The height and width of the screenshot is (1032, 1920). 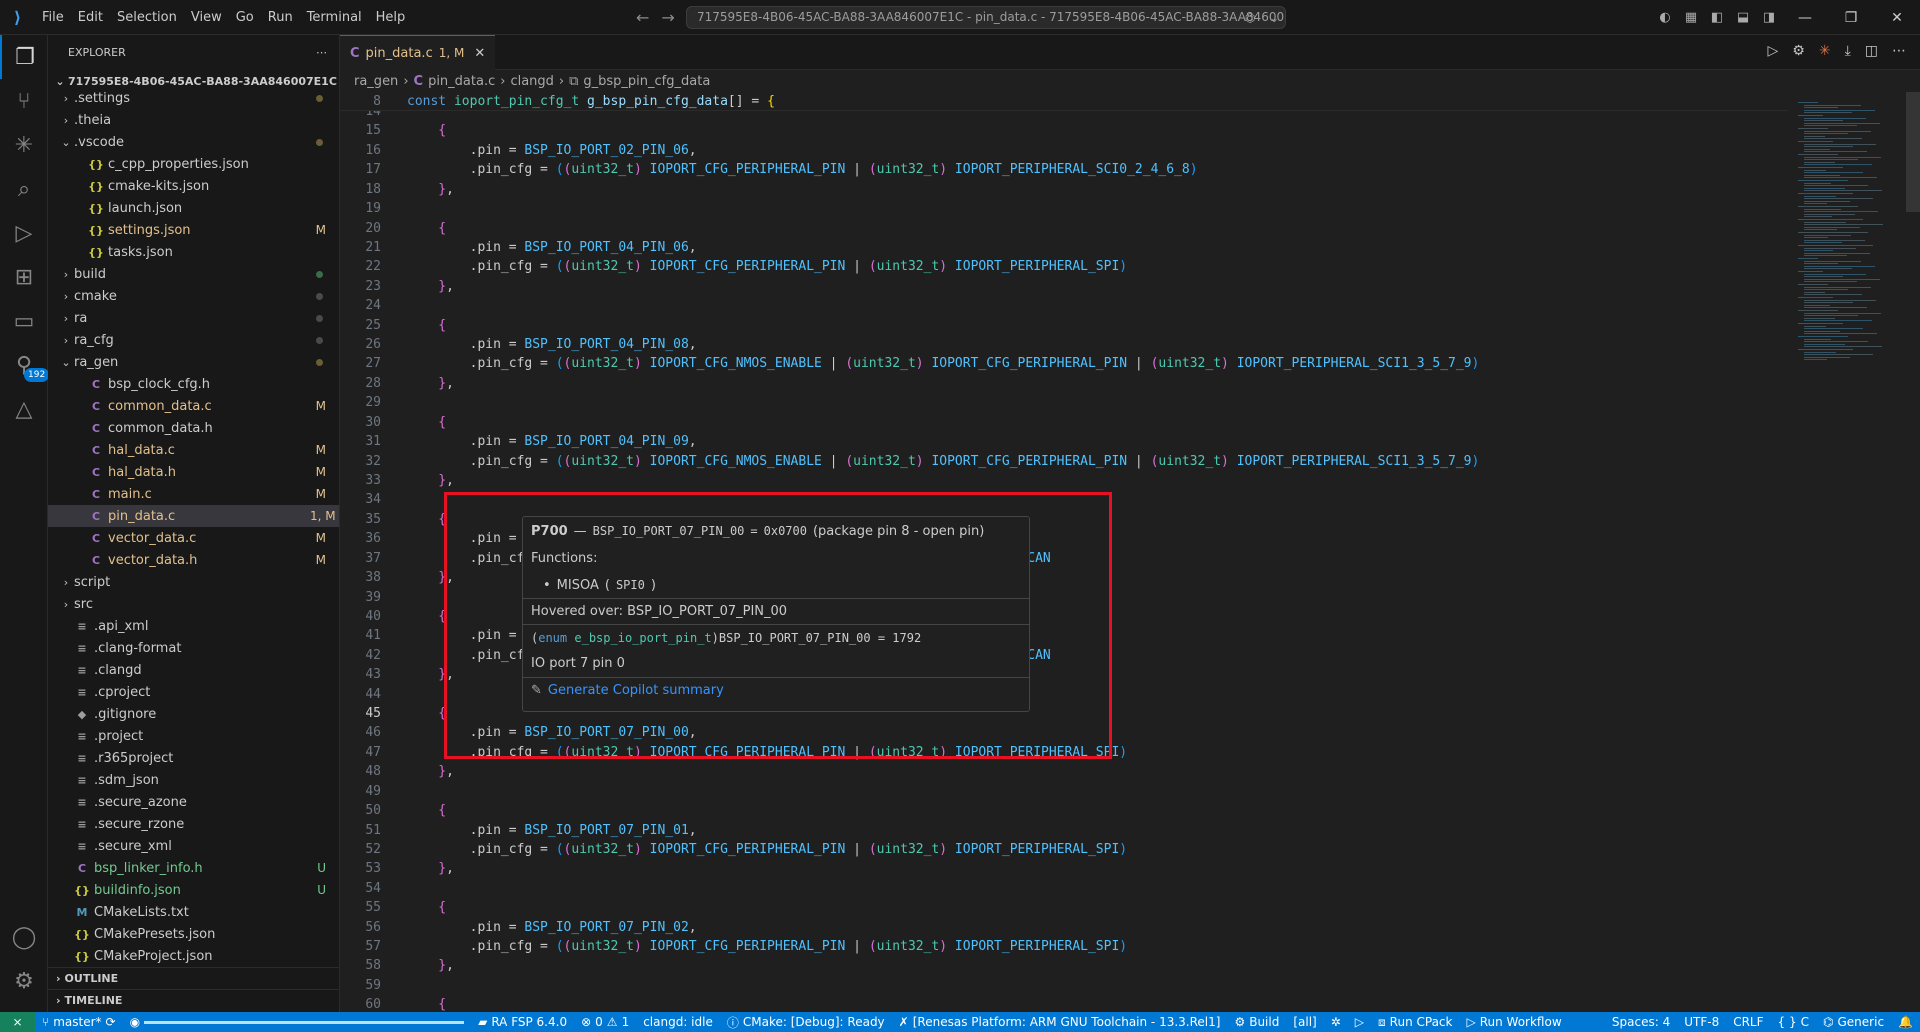 I want to click on tree-item--project: ≡ .project, so click(x=193, y=736).